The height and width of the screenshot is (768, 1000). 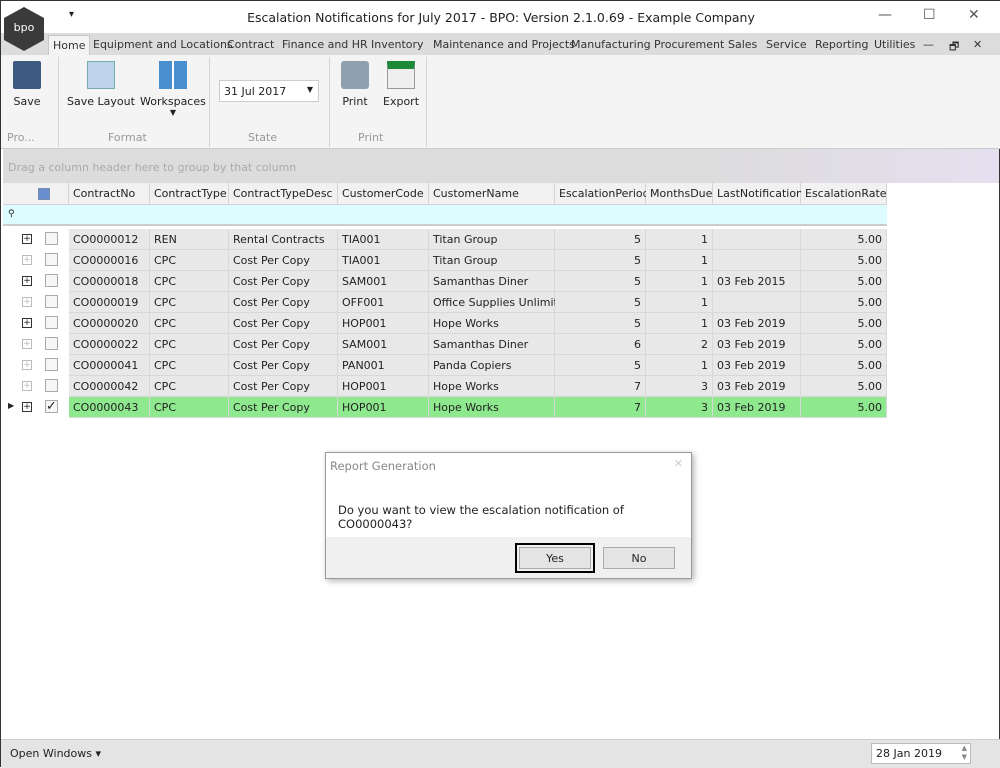 I want to click on tab-sales: Sales, so click(x=742, y=44).